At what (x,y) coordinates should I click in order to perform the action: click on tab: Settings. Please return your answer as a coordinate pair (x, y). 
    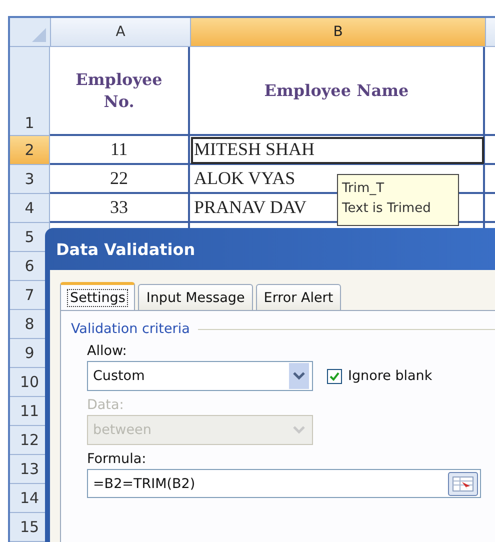
    Looking at the image, I should click on (98, 296).